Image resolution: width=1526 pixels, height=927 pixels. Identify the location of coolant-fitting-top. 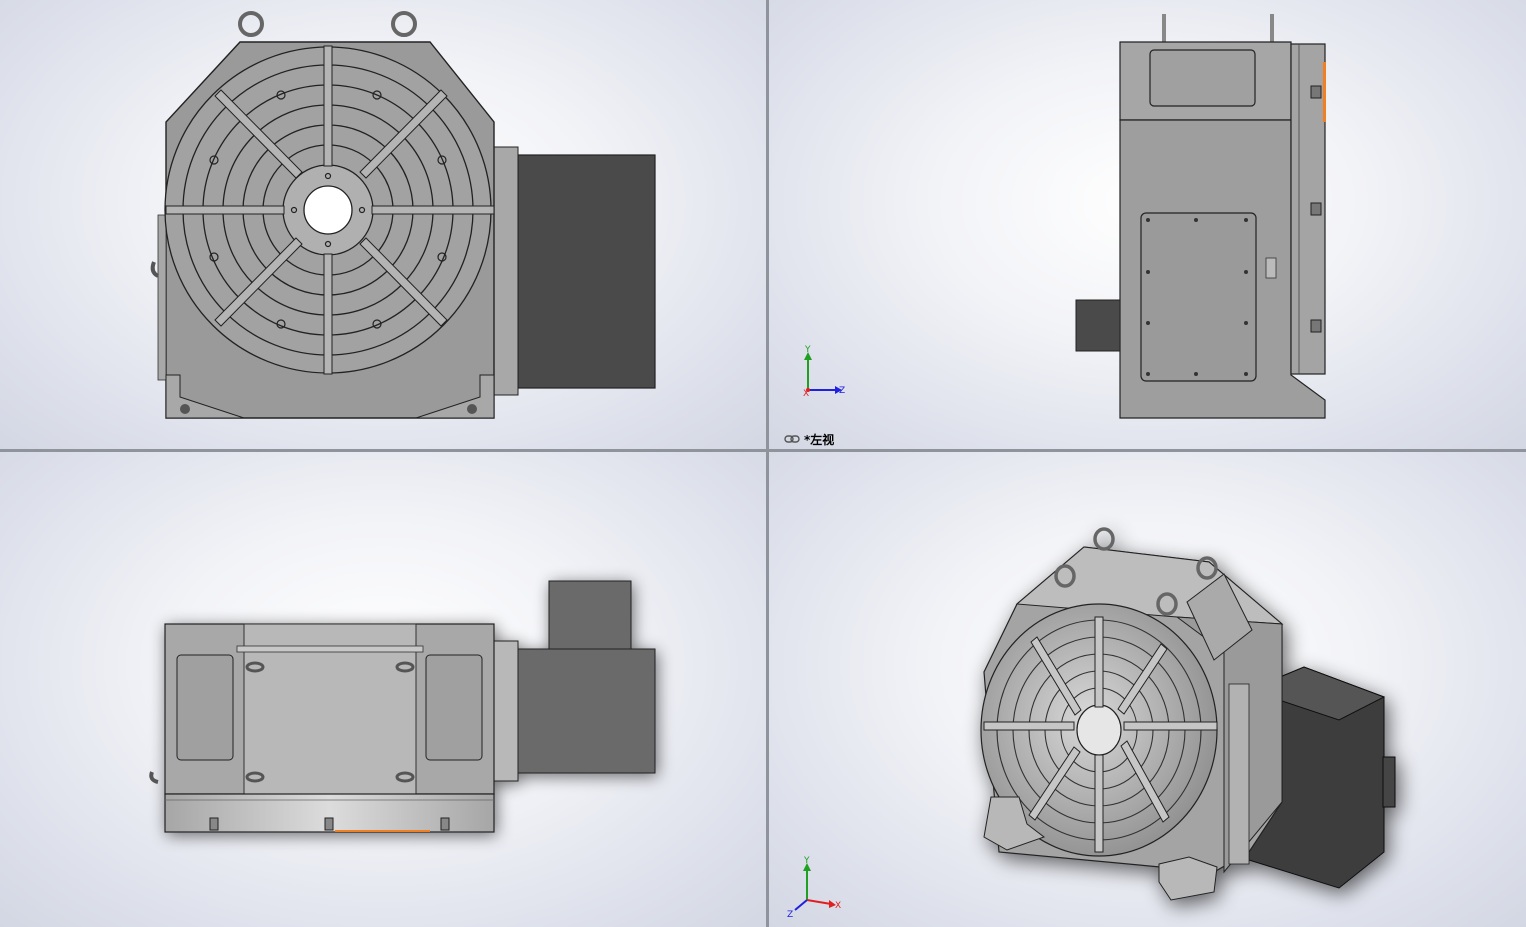
(154, 777).